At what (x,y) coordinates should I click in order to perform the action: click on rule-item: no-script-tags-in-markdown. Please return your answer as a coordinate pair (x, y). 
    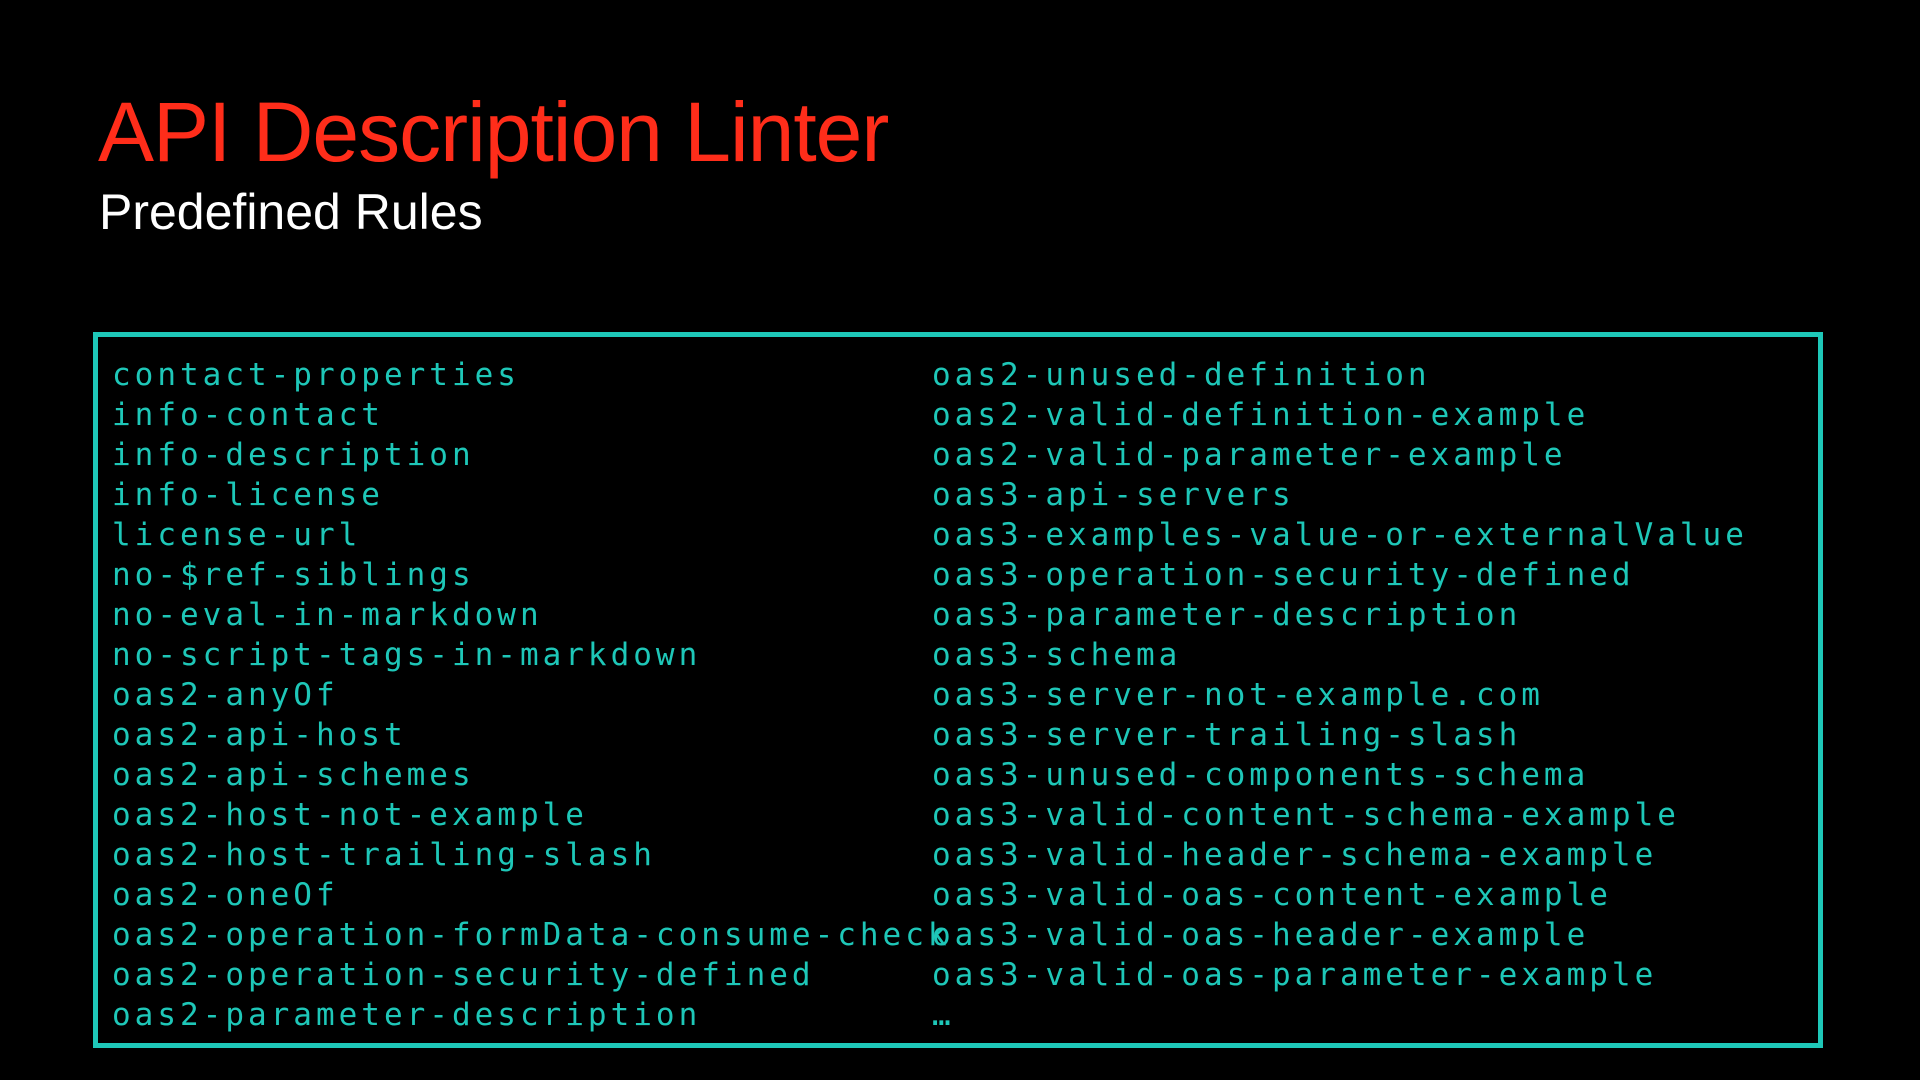
    Looking at the image, I should click on (407, 655).